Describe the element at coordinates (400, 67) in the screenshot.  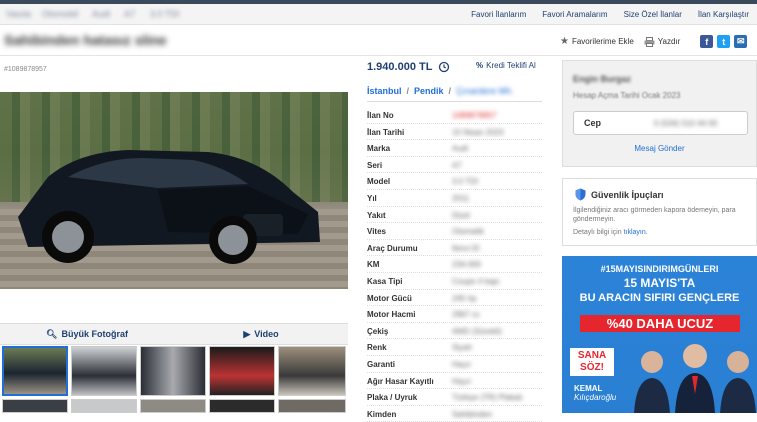
I see `price-value: 1.940.000 TL` at that location.